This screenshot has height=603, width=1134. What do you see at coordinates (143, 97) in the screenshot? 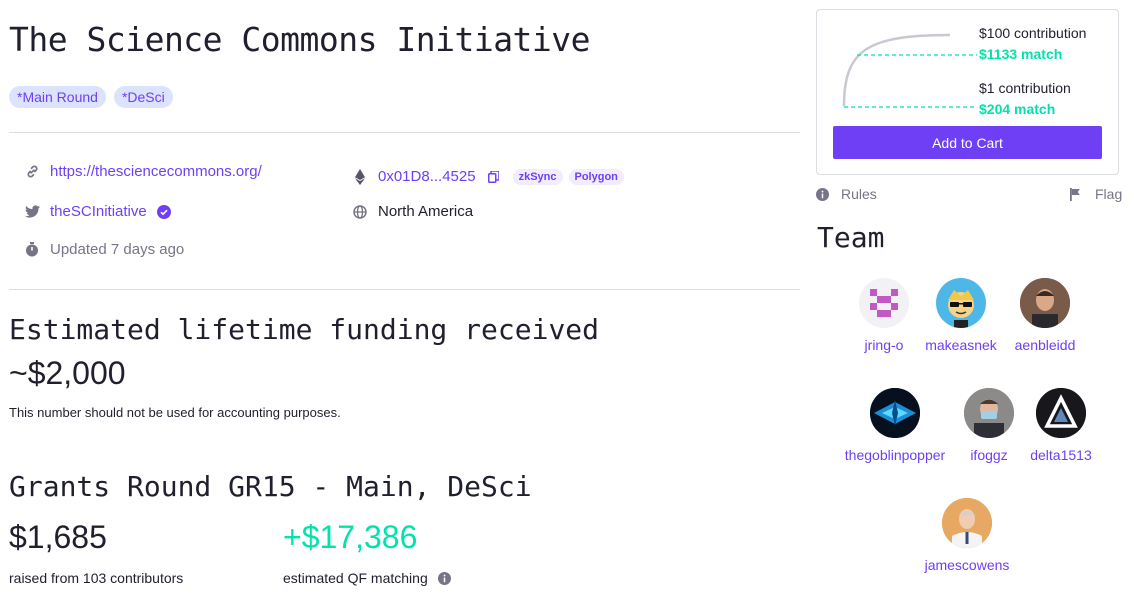
I see `tag-desci: *DeSci` at bounding box center [143, 97].